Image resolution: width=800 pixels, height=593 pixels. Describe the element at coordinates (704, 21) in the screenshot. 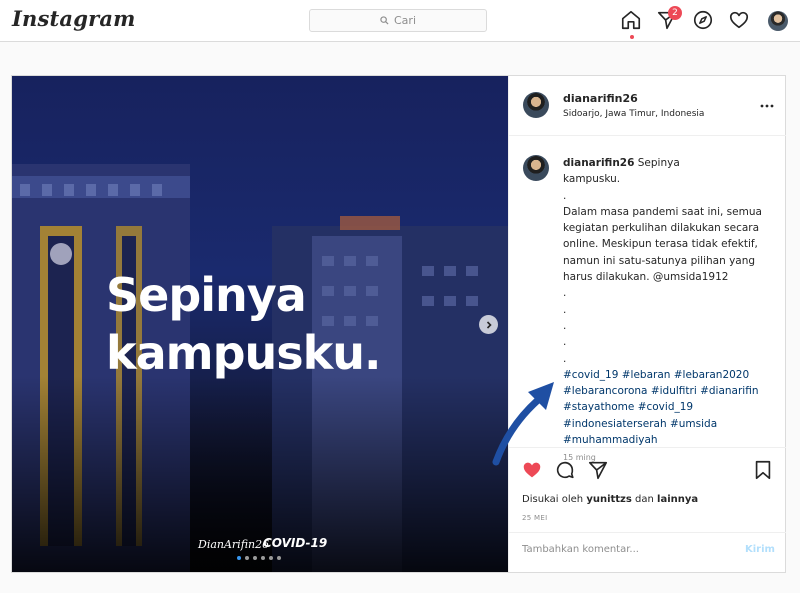

I see `explore-compass-icon` at that location.